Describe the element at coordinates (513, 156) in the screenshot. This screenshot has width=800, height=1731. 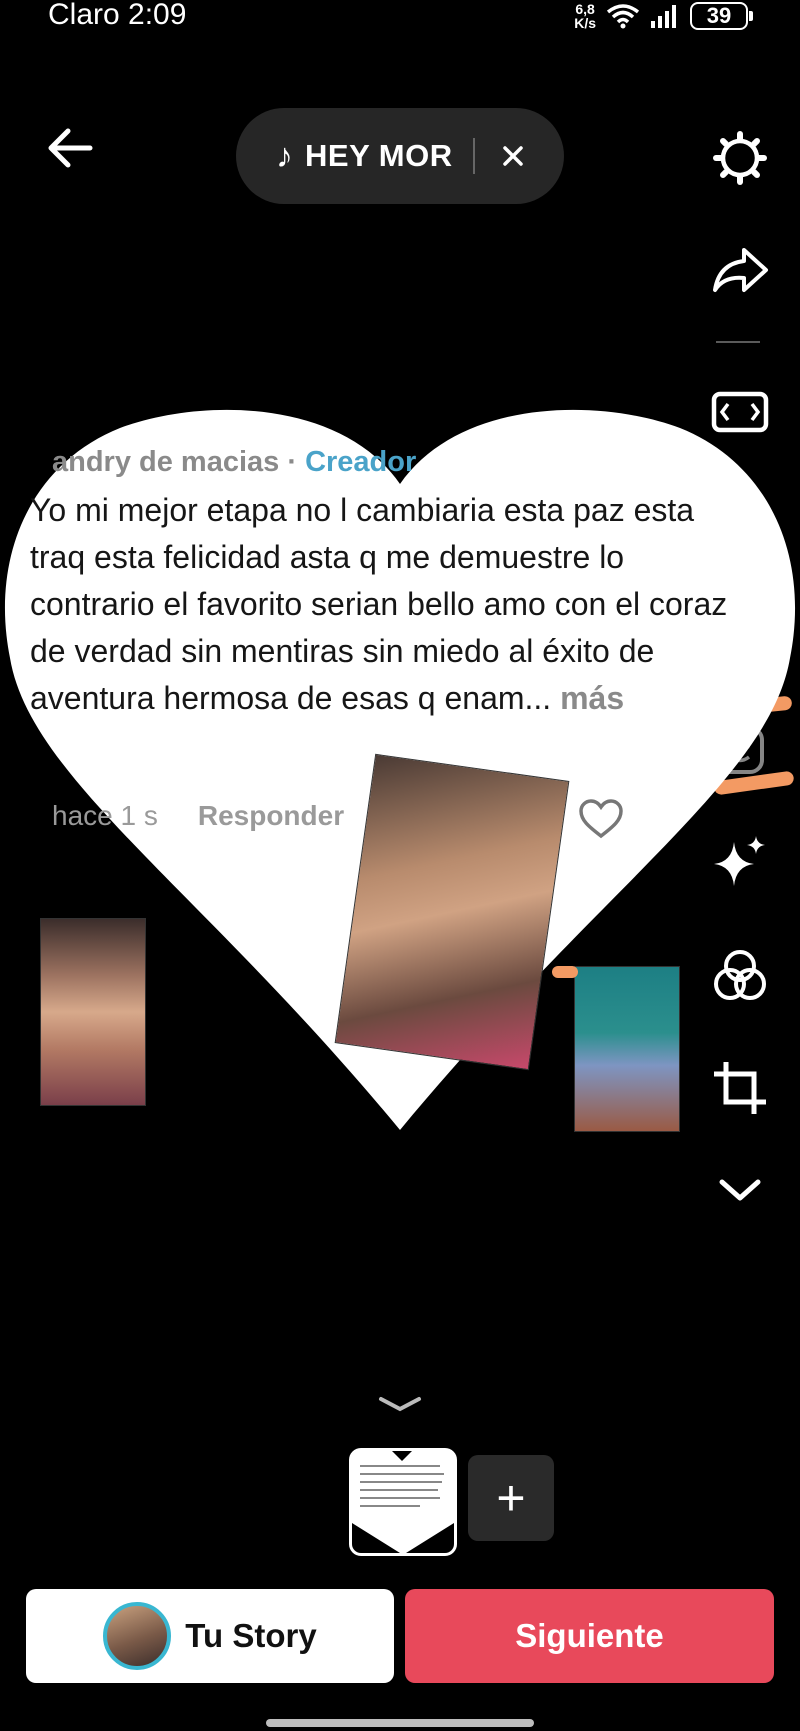
I see `close-icon` at that location.